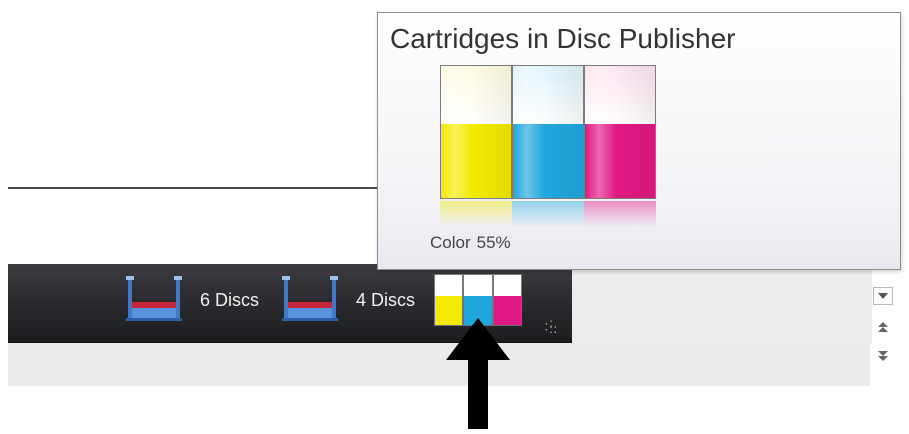 This screenshot has height=434, width=909. I want to click on chevron-down-icon, so click(883, 296).